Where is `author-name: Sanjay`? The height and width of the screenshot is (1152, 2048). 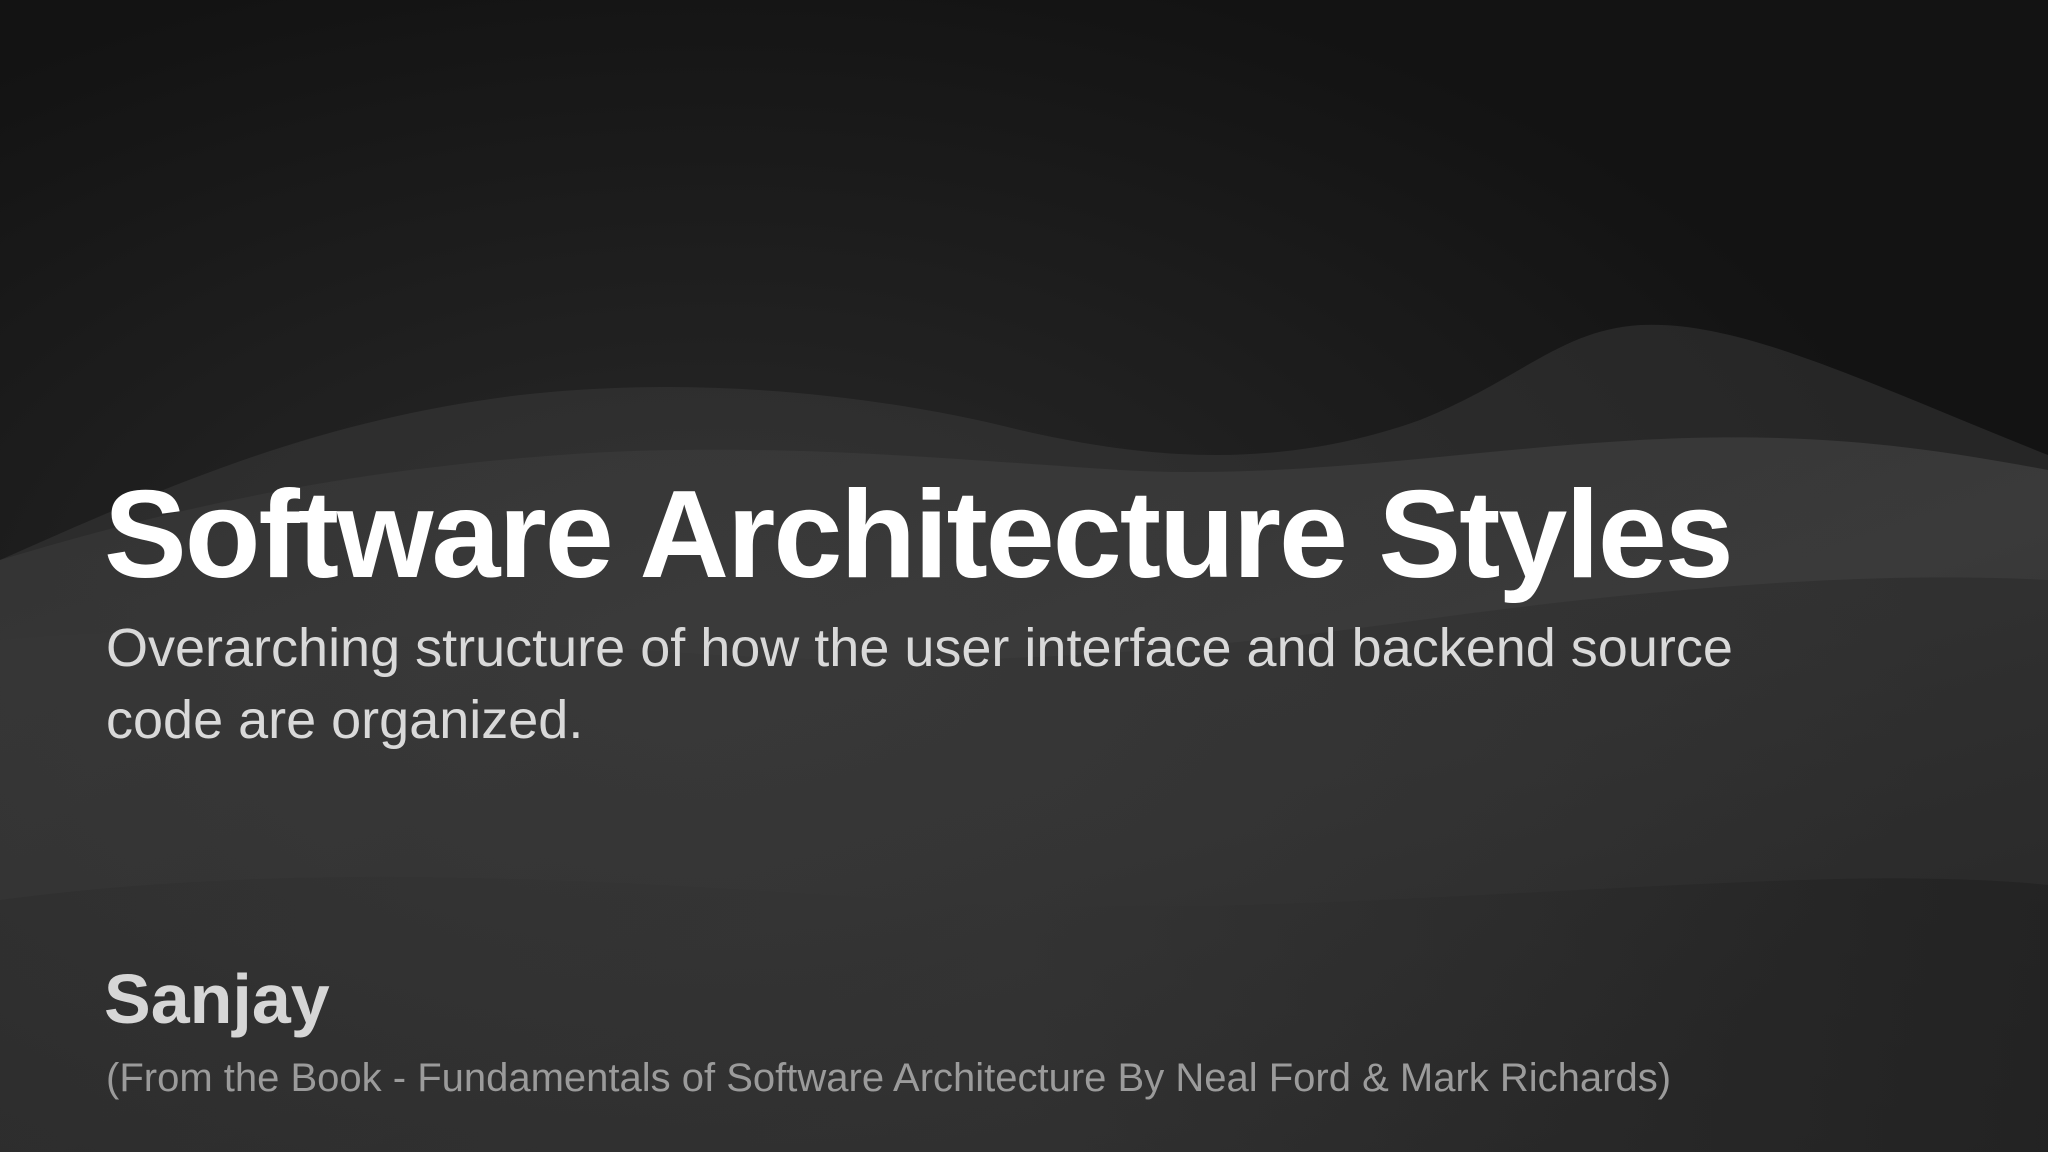
author-name: Sanjay is located at coordinates (217, 999).